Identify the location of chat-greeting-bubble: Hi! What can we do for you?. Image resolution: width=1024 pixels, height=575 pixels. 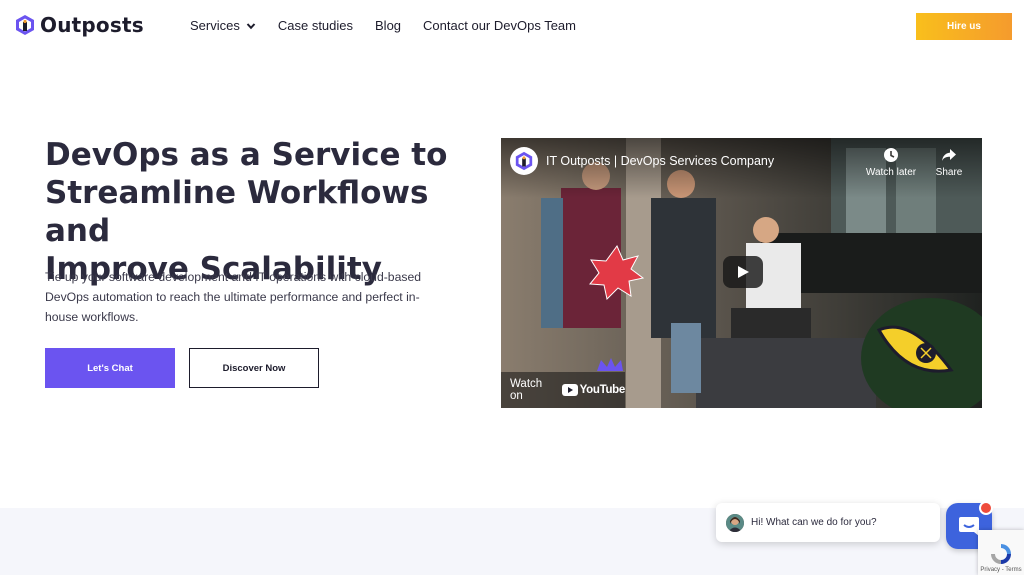
(828, 522).